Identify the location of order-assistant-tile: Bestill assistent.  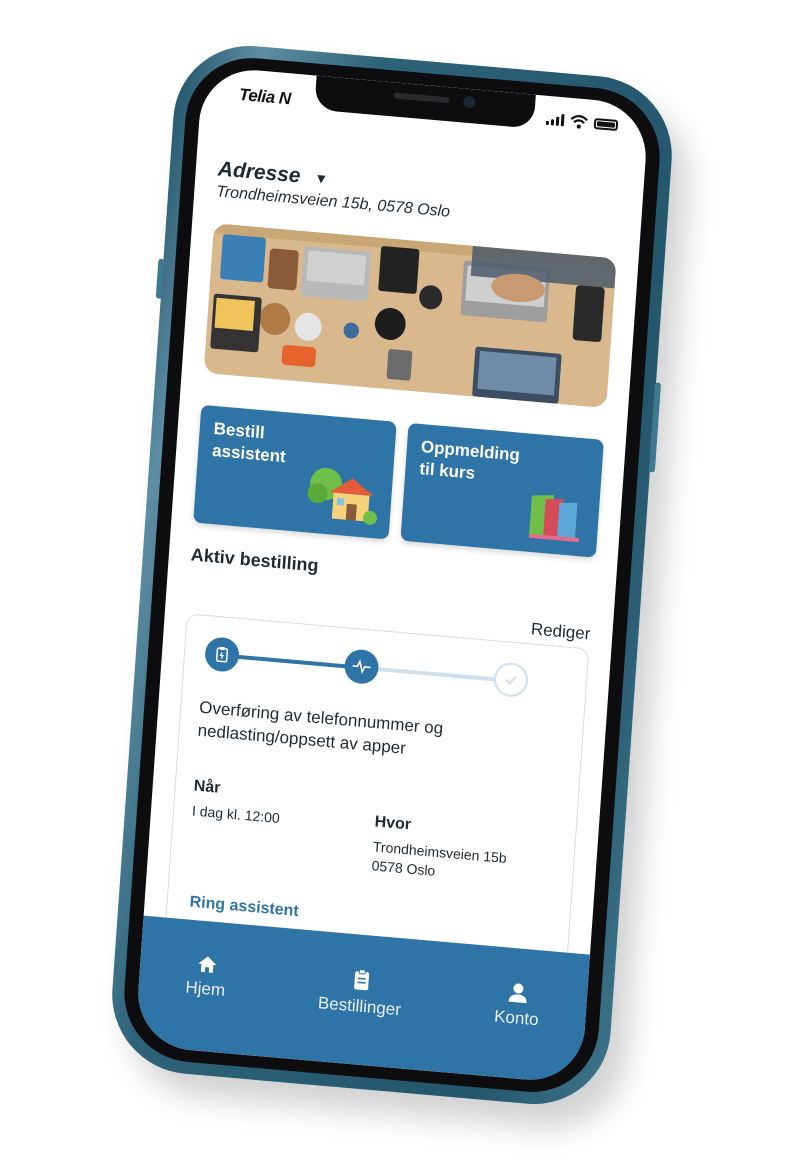
(295, 472).